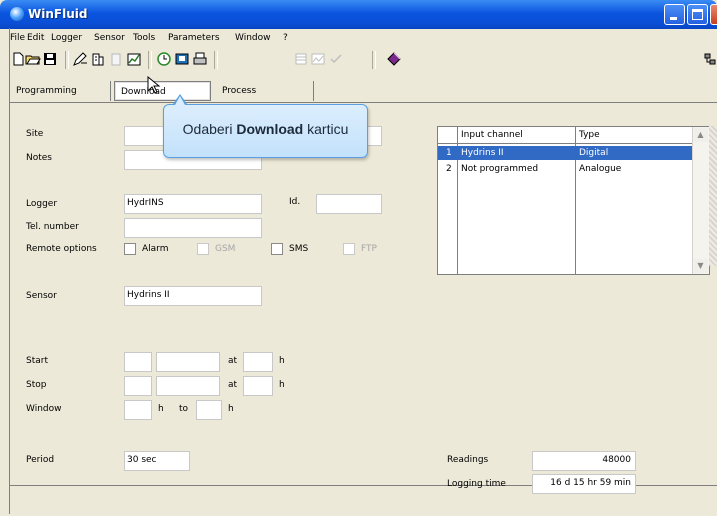 This screenshot has height=516, width=717. What do you see at coordinates (60, 91) in the screenshot?
I see `tab-programming: Programming` at bounding box center [60, 91].